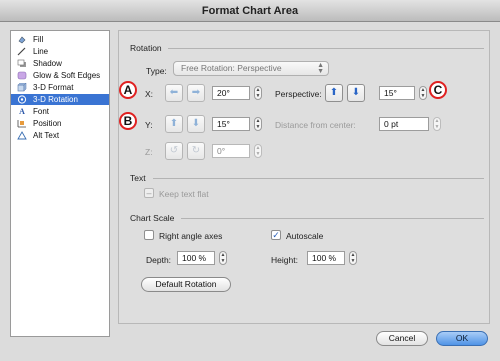  Describe the element at coordinates (462, 338) in the screenshot. I see `ok-button: OK` at that location.